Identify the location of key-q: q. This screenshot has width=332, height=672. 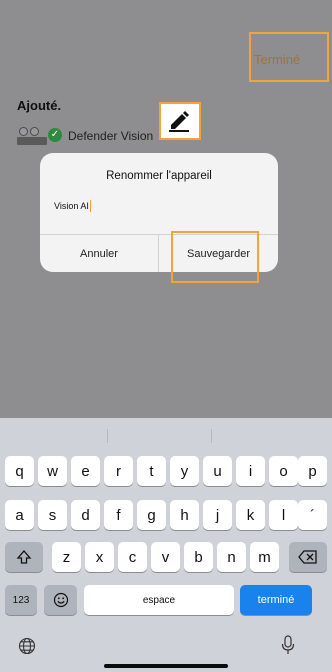
(19, 471).